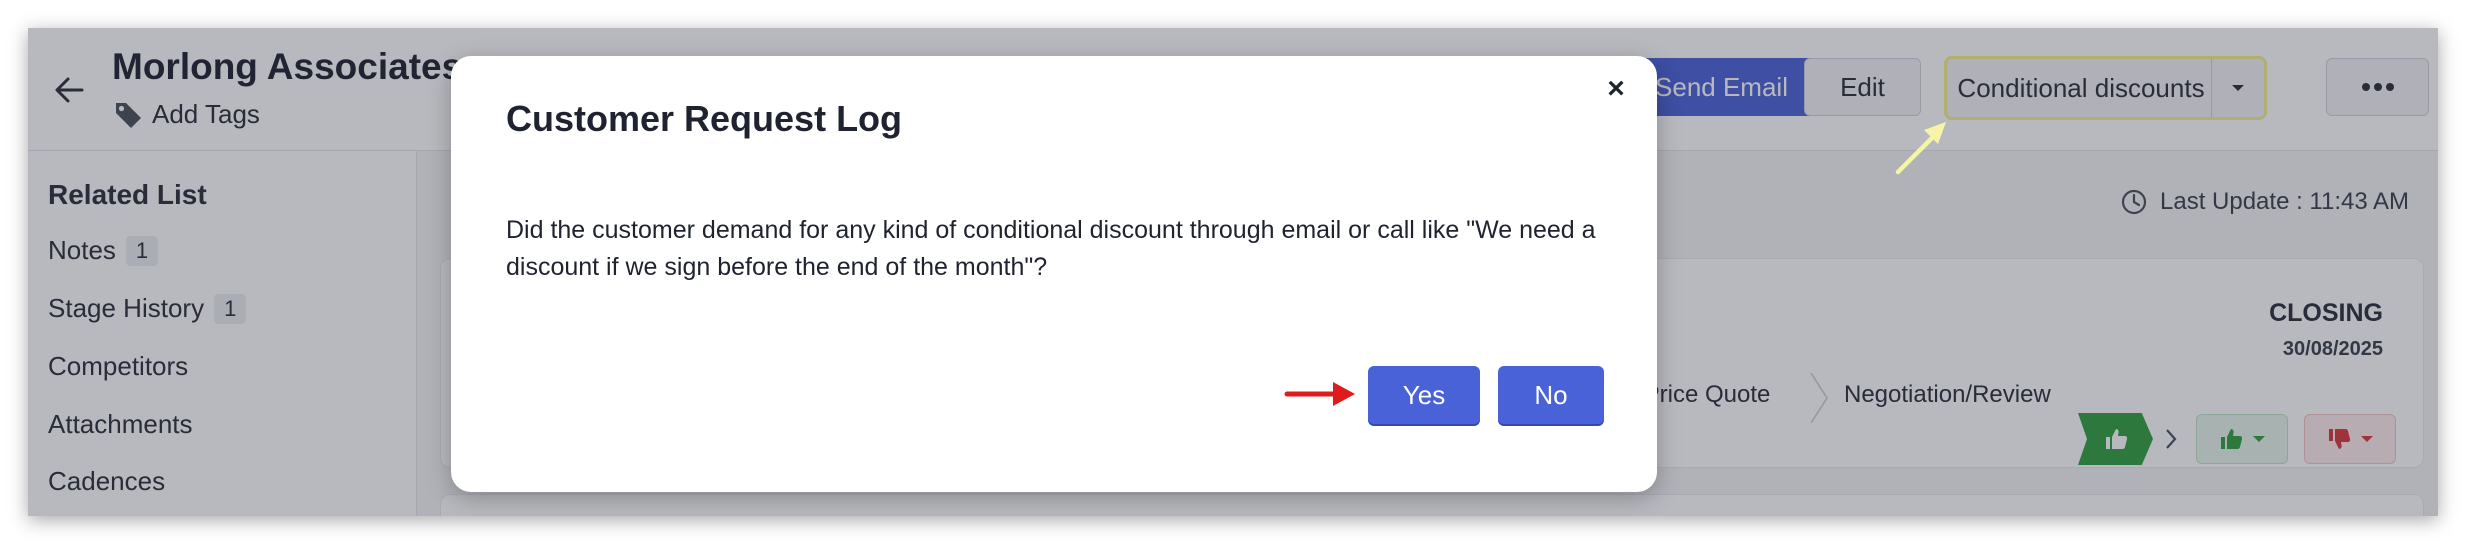  What do you see at coordinates (704, 118) in the screenshot?
I see `modal-title: Customer Request Log` at bounding box center [704, 118].